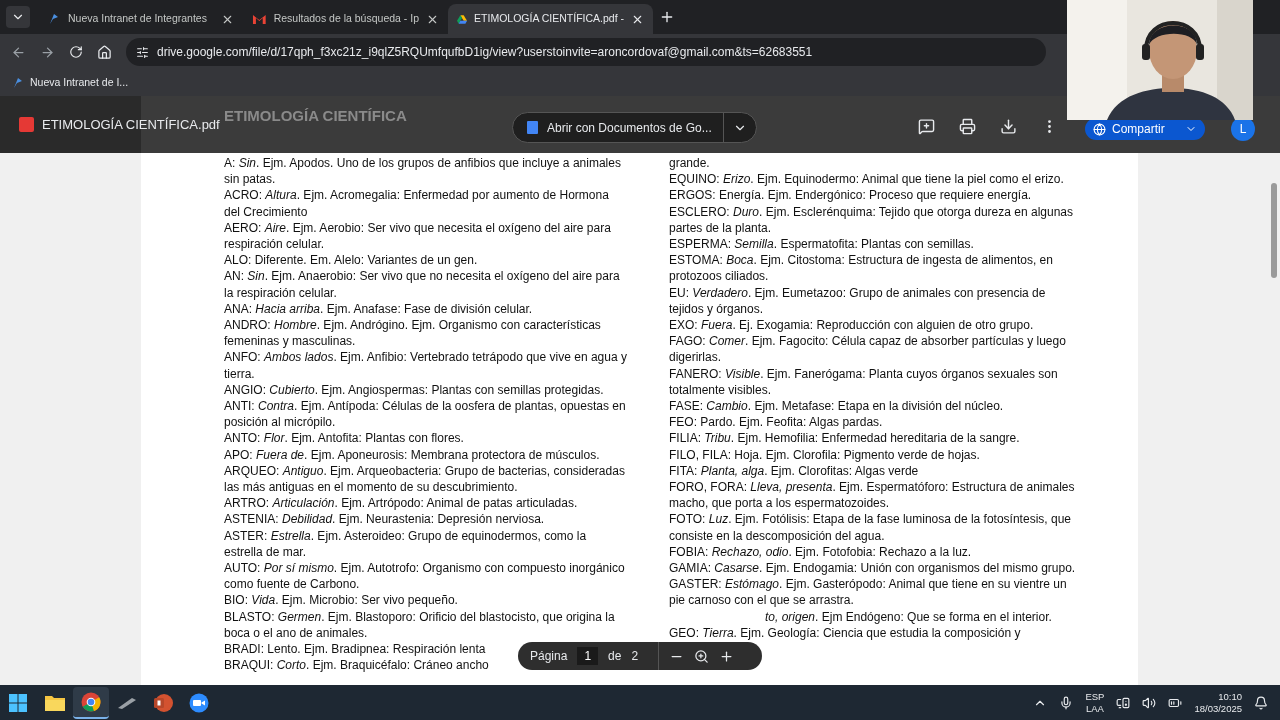 The height and width of the screenshot is (720, 1280). Describe the element at coordinates (418, 236) in the screenshot. I see `entry-text: AERO: Aire. Ejm. Aerobio: Ser vivo que necesita el oxígeno del aire para respiración celular.` at that location.